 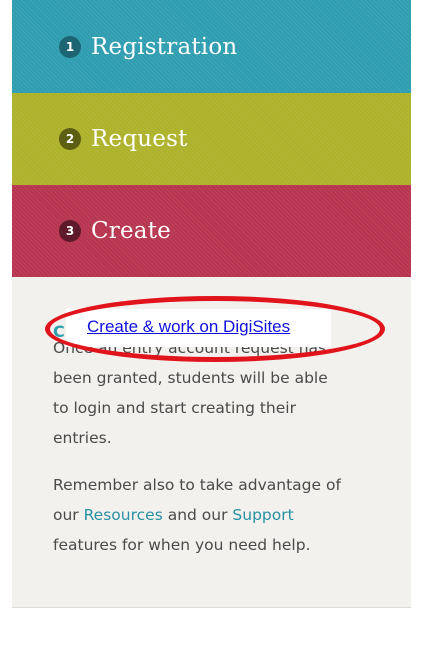 What do you see at coordinates (182, 545) in the screenshot?
I see `paragraph-line: features for when you need help.` at bounding box center [182, 545].